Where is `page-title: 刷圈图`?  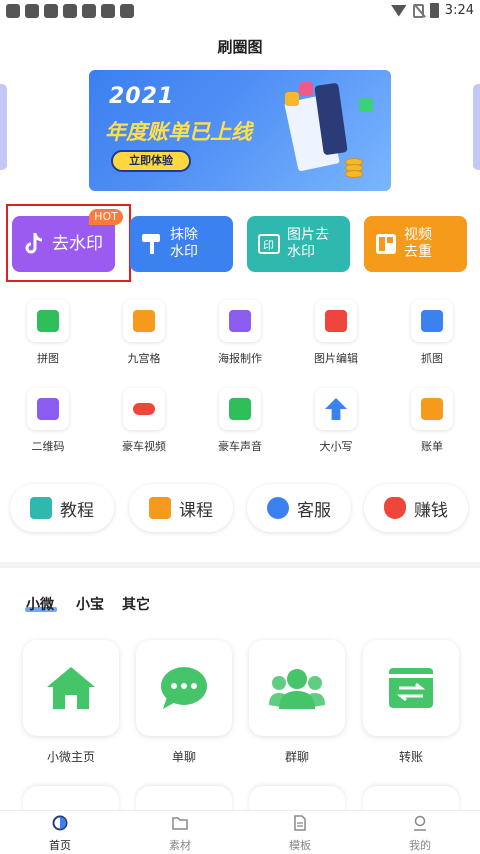
page-title: 刷圈图 is located at coordinates (240, 47).